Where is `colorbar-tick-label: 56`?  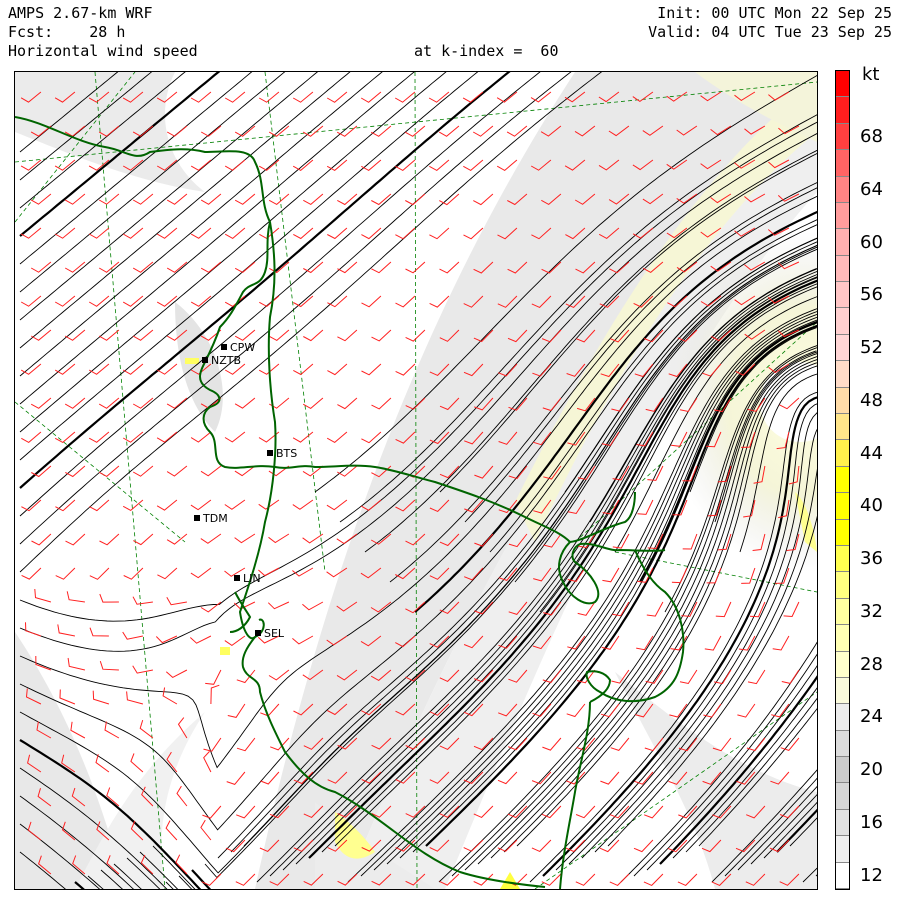
colorbar-tick-label: 56 is located at coordinates (871, 295).